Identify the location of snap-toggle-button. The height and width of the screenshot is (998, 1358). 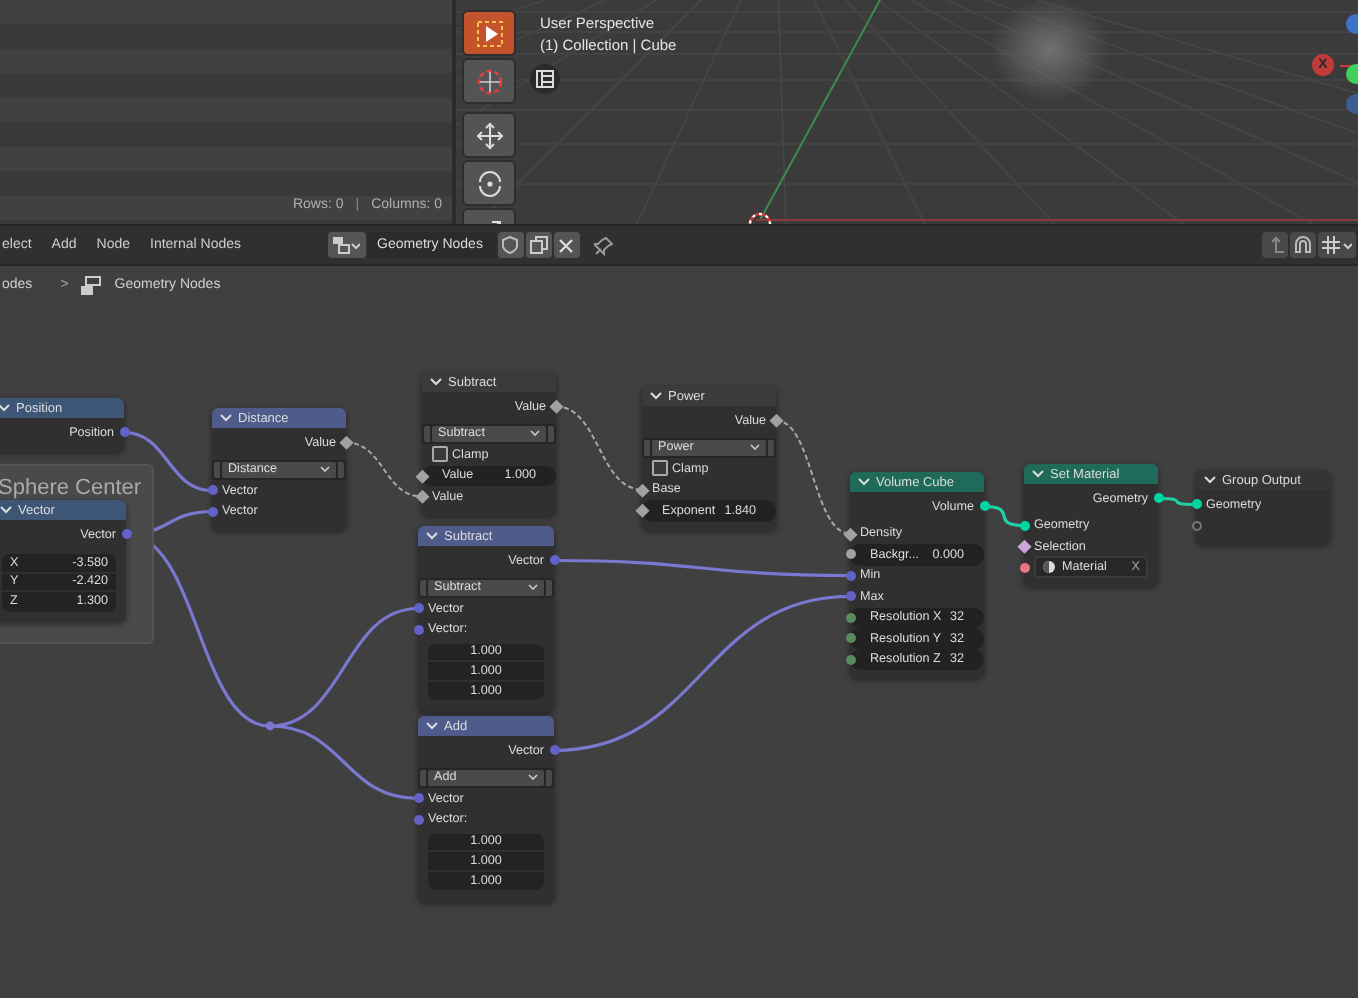
(1303, 245).